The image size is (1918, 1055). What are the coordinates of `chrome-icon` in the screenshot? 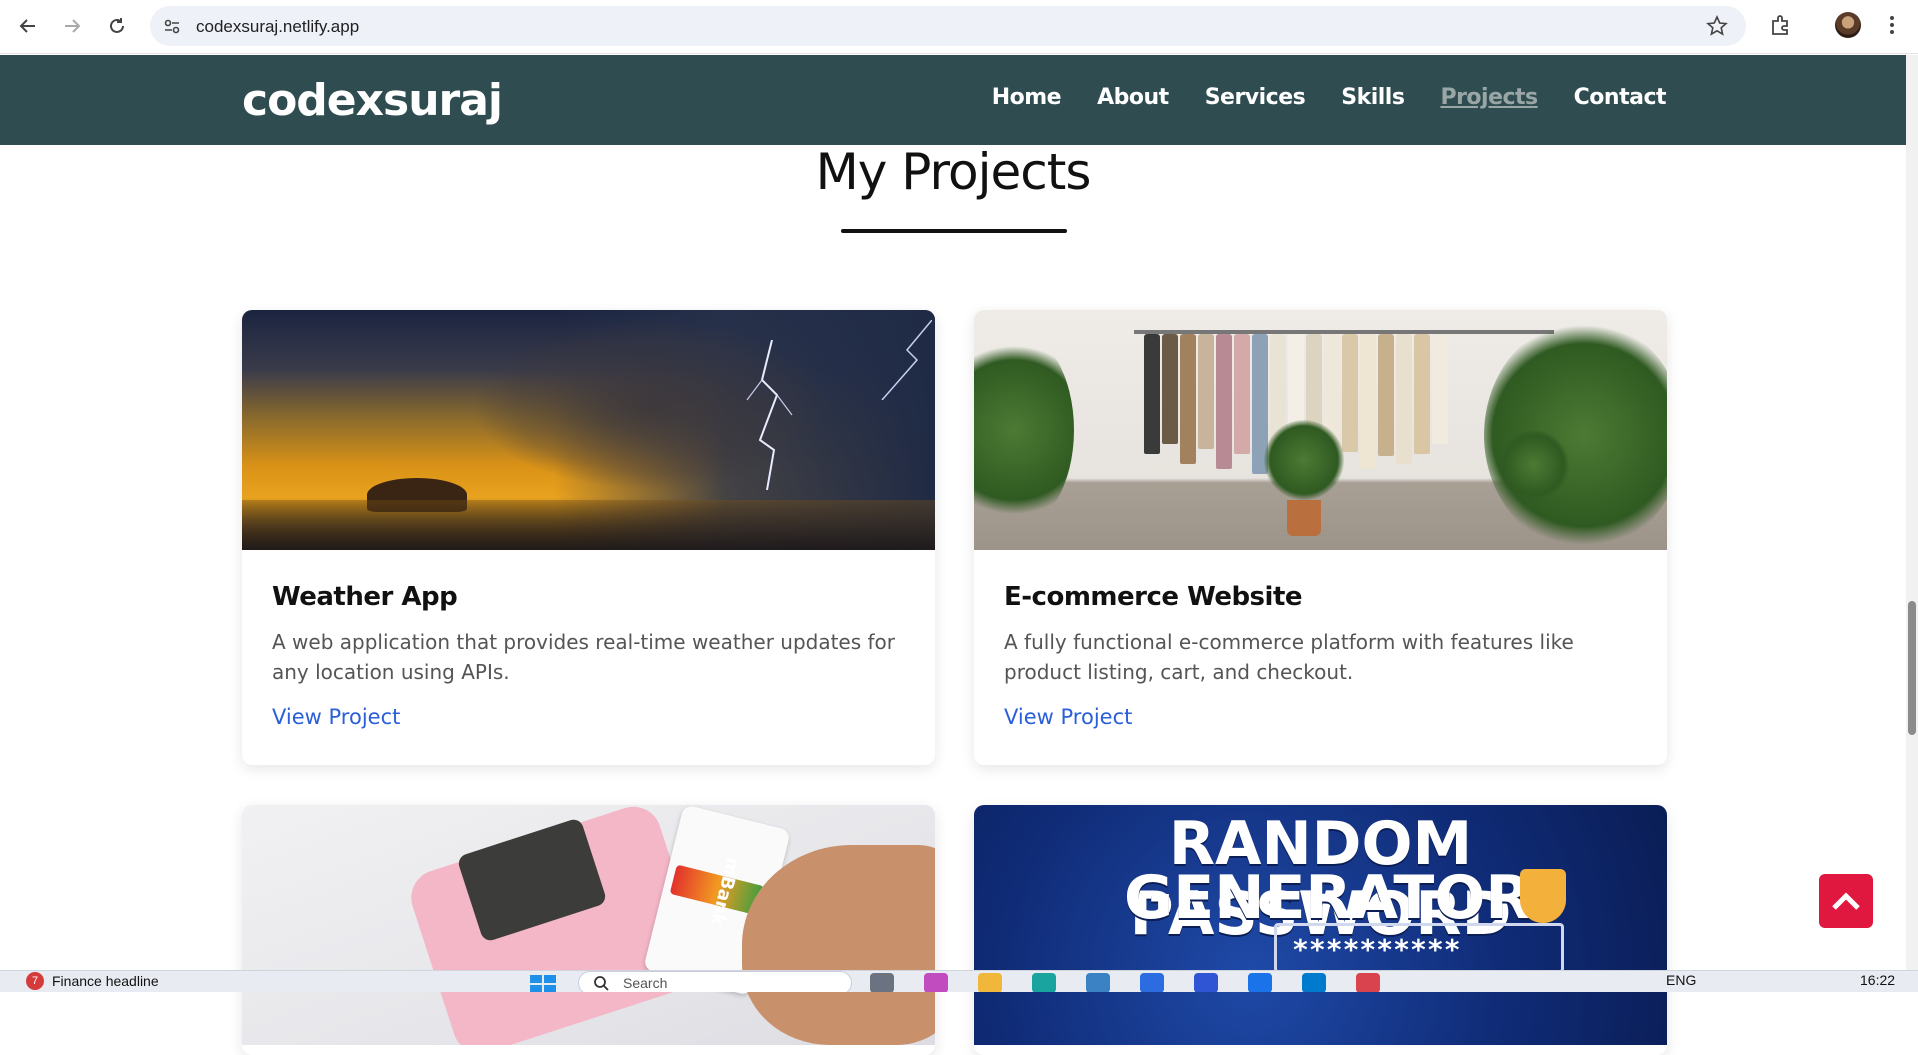 It's located at (1368, 982).